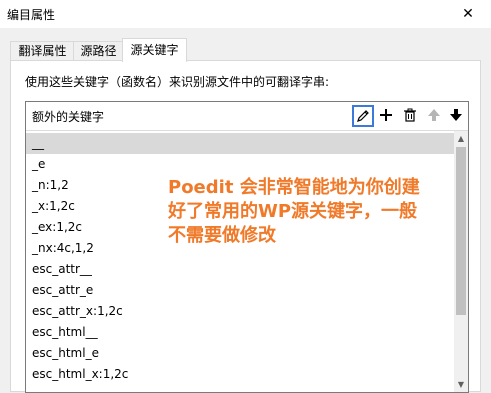 The width and height of the screenshot is (491, 393). Describe the element at coordinates (98, 51) in the screenshot. I see `tab-source-paths: 源路径` at that location.